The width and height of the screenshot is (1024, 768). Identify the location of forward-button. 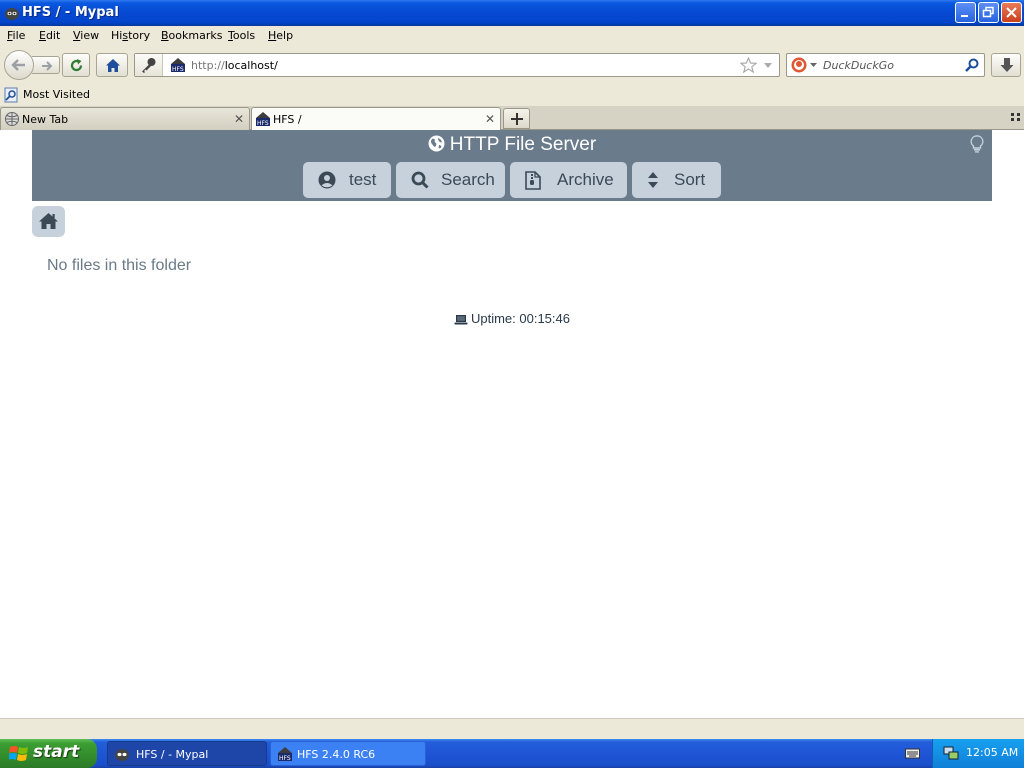
(46, 65).